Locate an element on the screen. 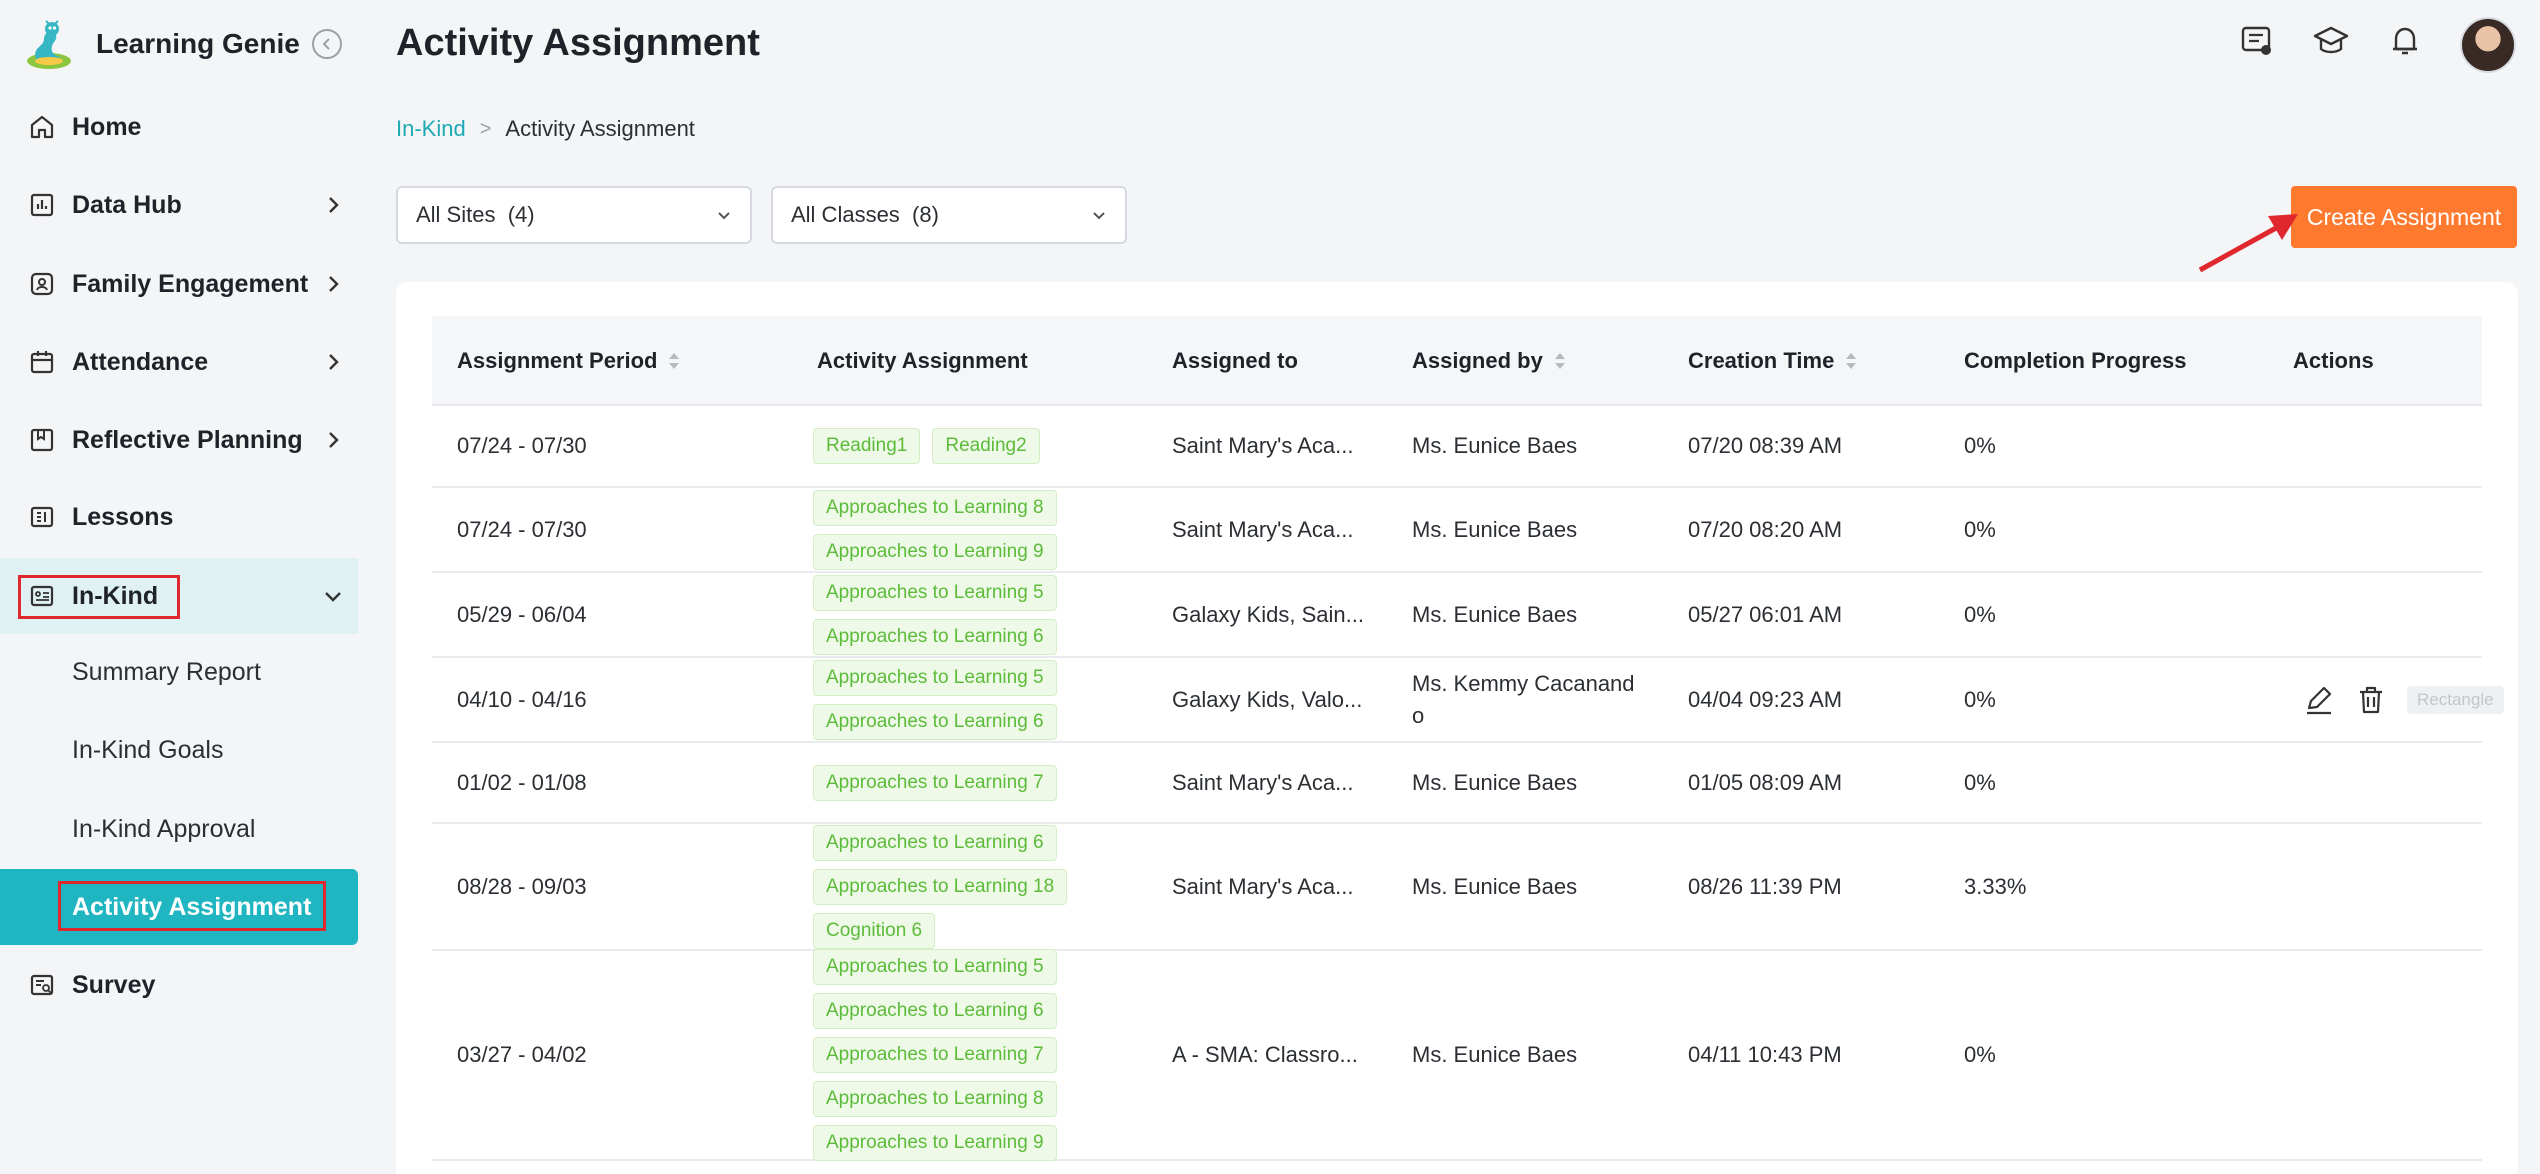  messages-icon is located at coordinates (2257, 41).